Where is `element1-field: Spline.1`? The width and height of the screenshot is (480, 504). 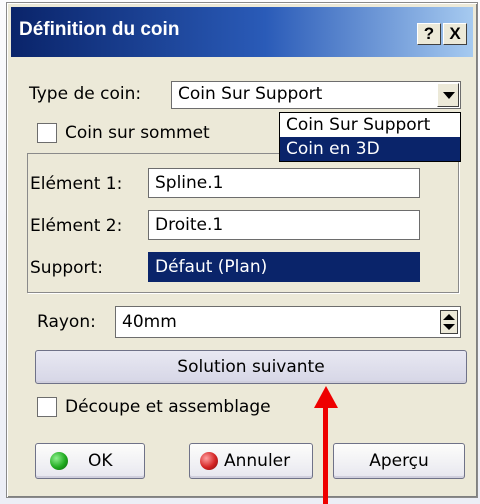
element1-field: Spline.1 is located at coordinates (284, 183).